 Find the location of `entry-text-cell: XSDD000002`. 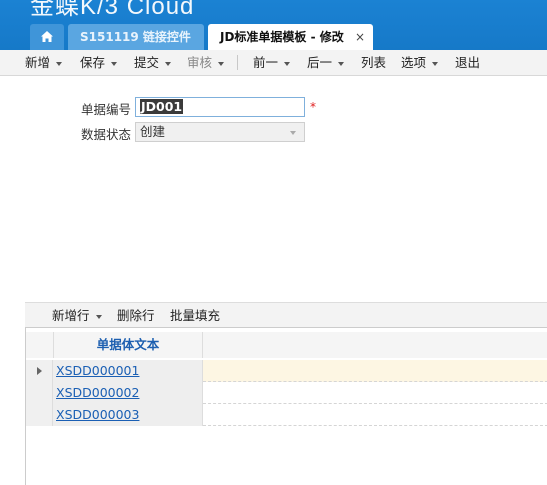

entry-text-cell: XSDD000002 is located at coordinates (128, 393).